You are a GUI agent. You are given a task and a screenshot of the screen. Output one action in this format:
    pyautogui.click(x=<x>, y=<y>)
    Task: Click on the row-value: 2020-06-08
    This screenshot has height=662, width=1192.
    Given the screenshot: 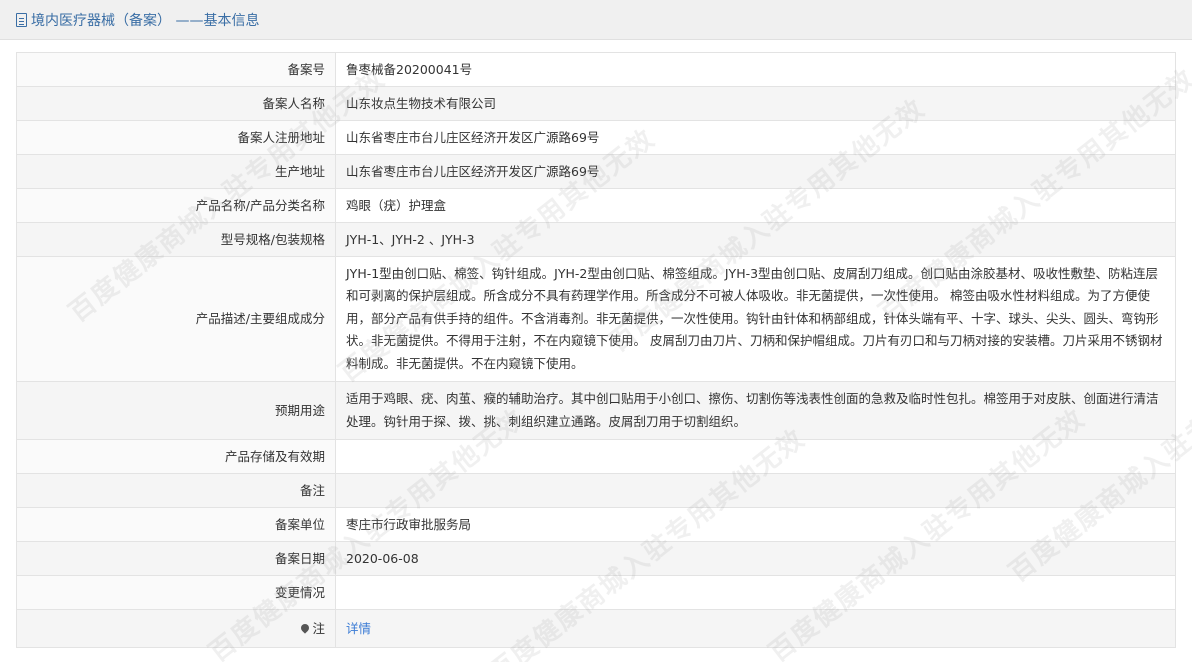 What is the action you would take?
    pyautogui.click(x=755, y=558)
    